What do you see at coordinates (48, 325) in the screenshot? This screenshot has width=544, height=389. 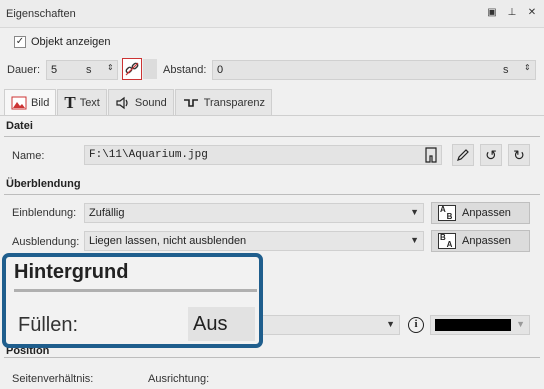 I see `callout-fill-label: Füllen:` at bounding box center [48, 325].